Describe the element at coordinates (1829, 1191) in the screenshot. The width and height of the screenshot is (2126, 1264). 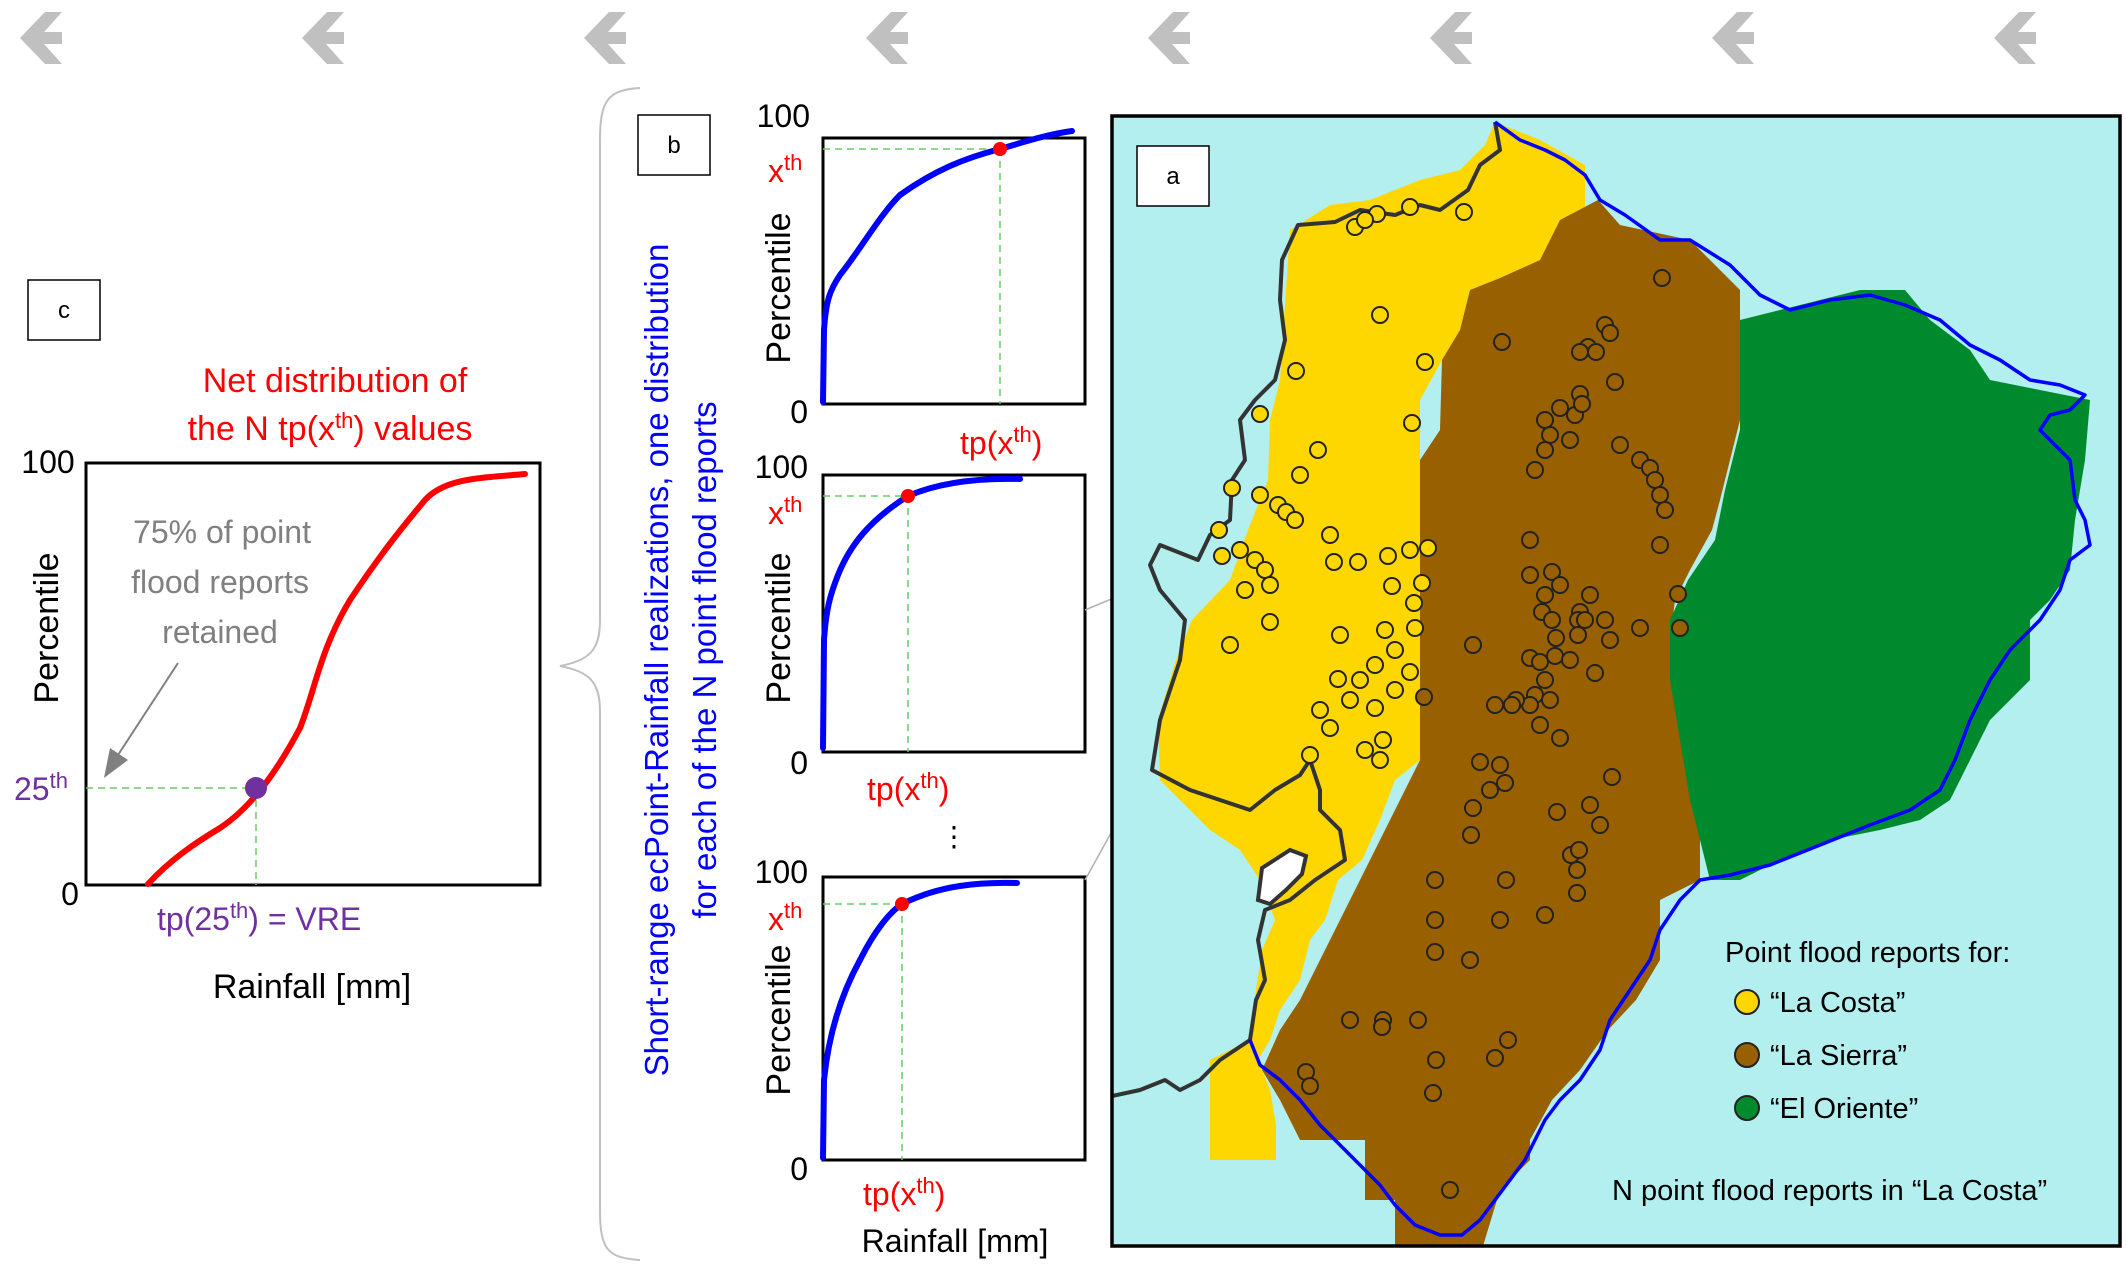
I see `map-footnote: N point flood reports in “La Costa”` at that location.